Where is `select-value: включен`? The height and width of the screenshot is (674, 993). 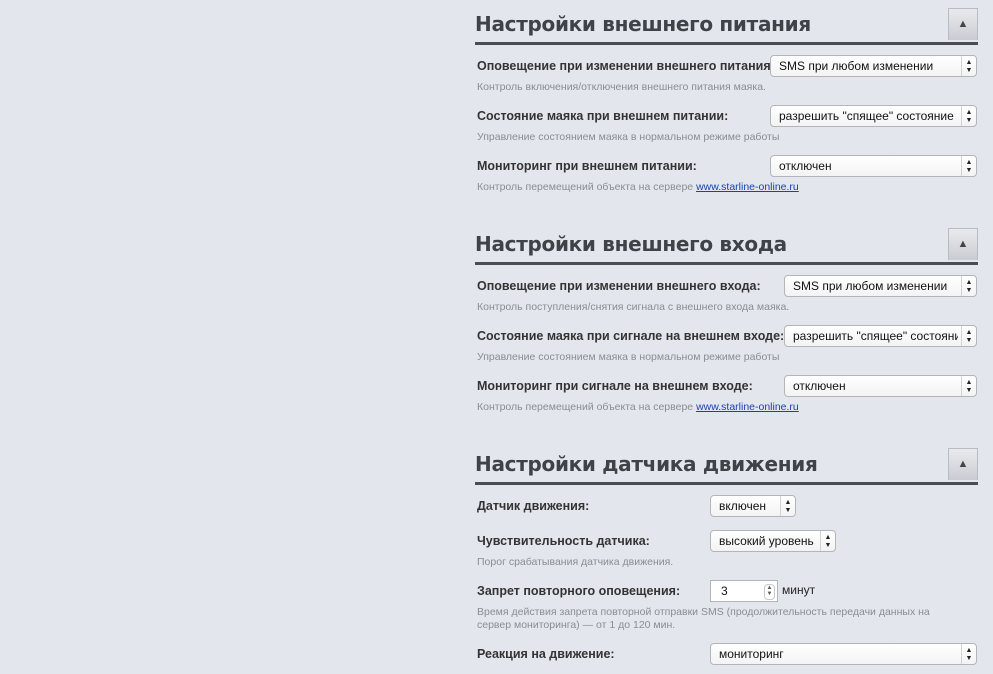 select-value: включен is located at coordinates (743, 506).